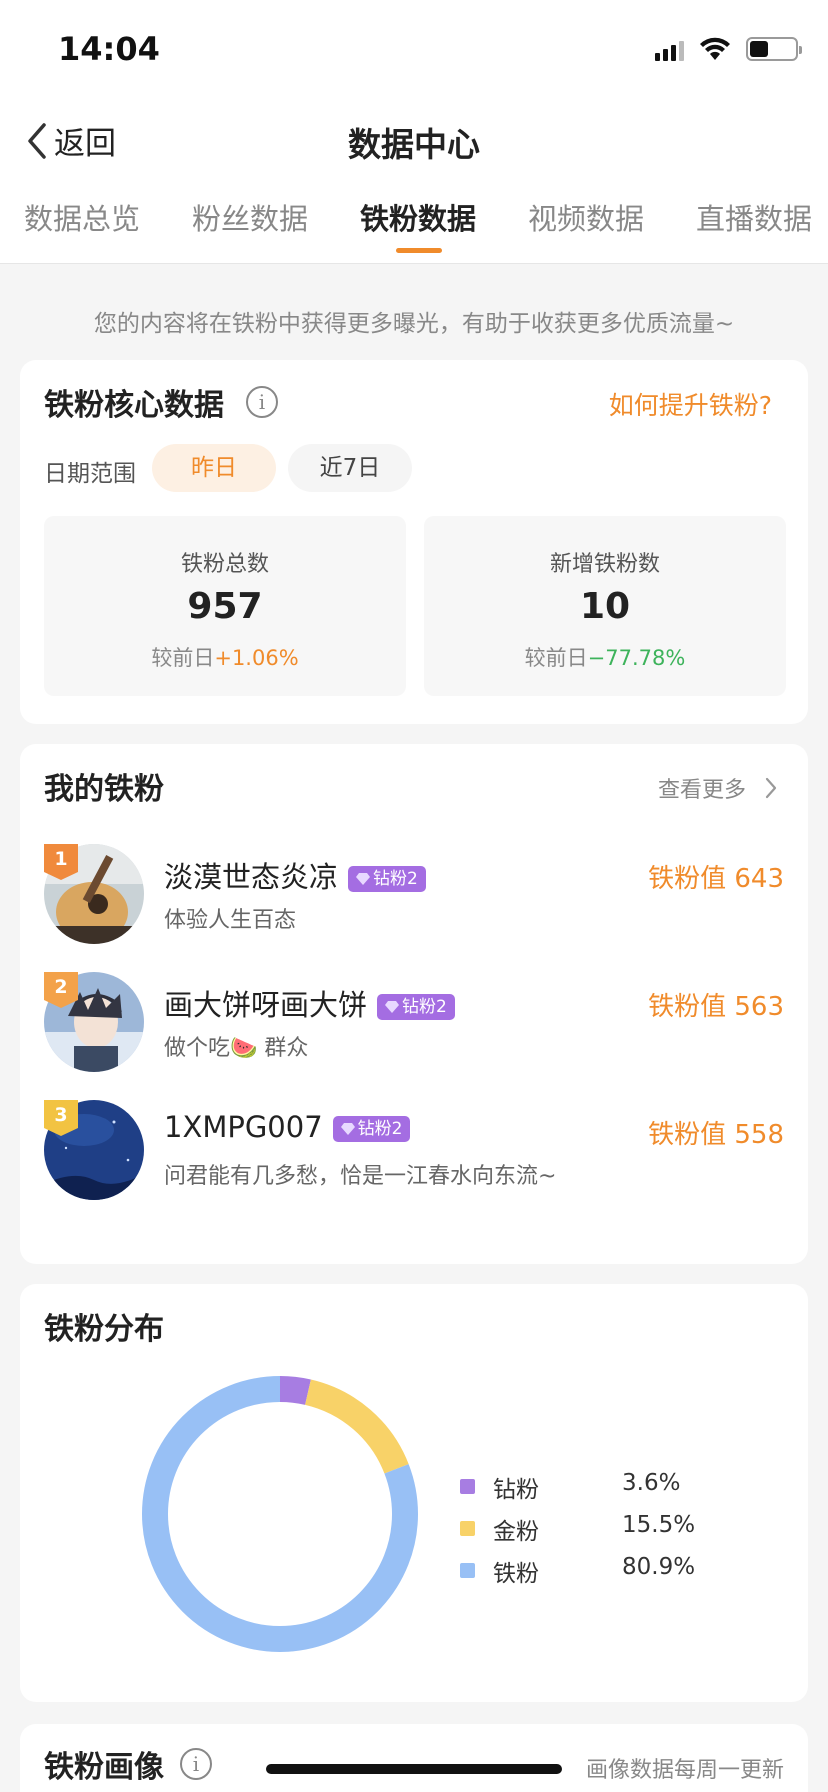 The width and height of the screenshot is (828, 1792). Describe the element at coordinates (61, 987) in the screenshot. I see `rank-number: 2` at that location.